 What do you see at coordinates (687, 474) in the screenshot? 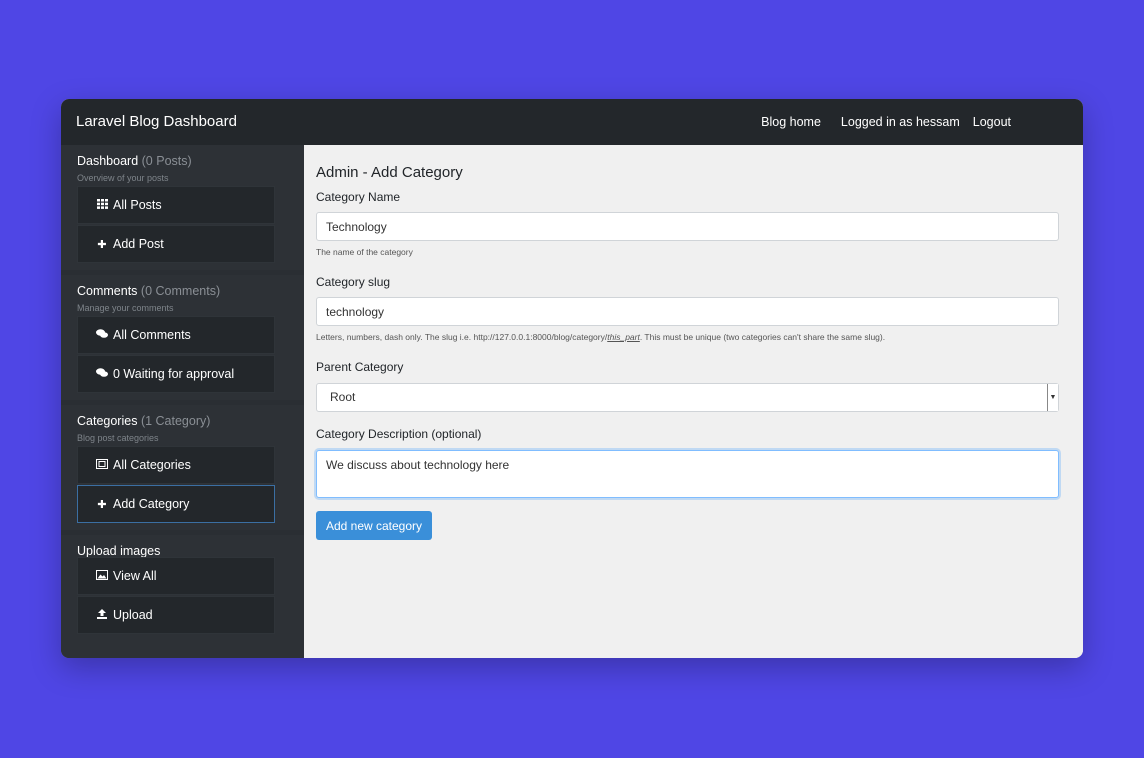
I see `category-description-textarea: We discuss about technology here` at bounding box center [687, 474].